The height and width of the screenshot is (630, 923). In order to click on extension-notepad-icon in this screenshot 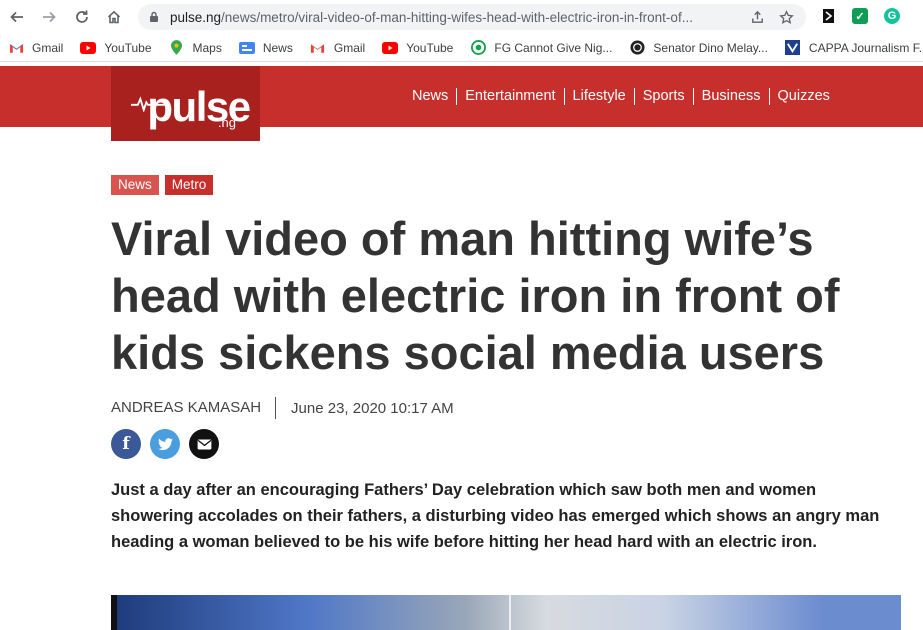, I will do `click(829, 16)`.